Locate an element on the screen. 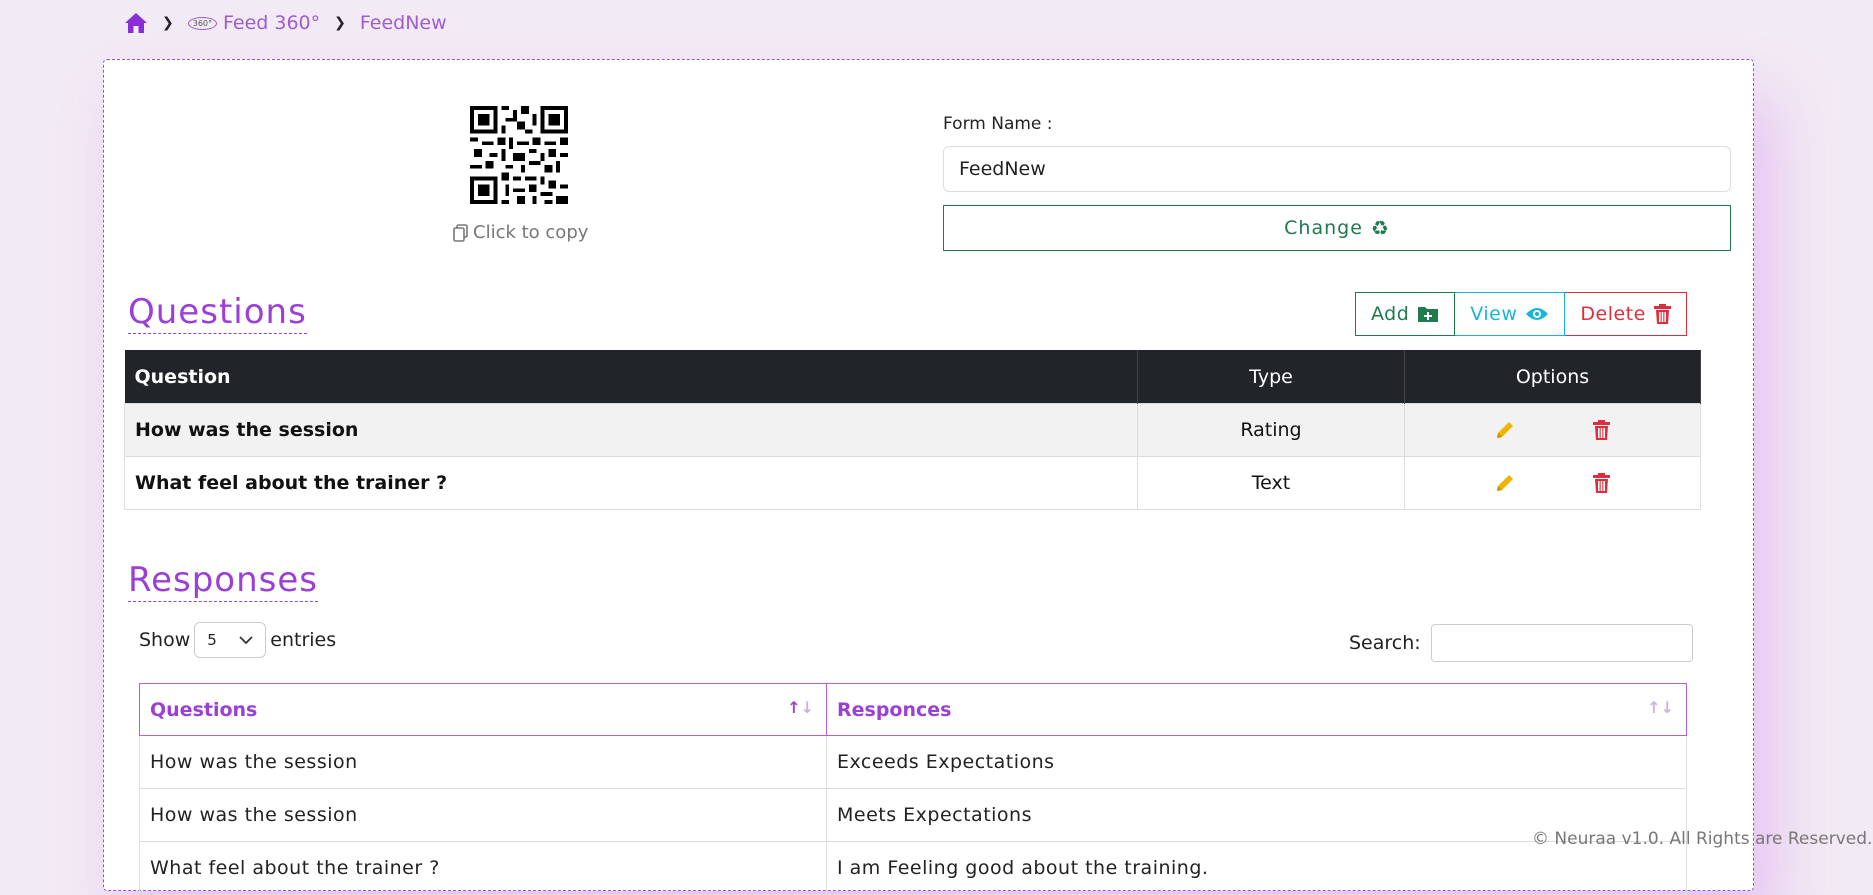  change-button: Change ♻ is located at coordinates (1337, 228).